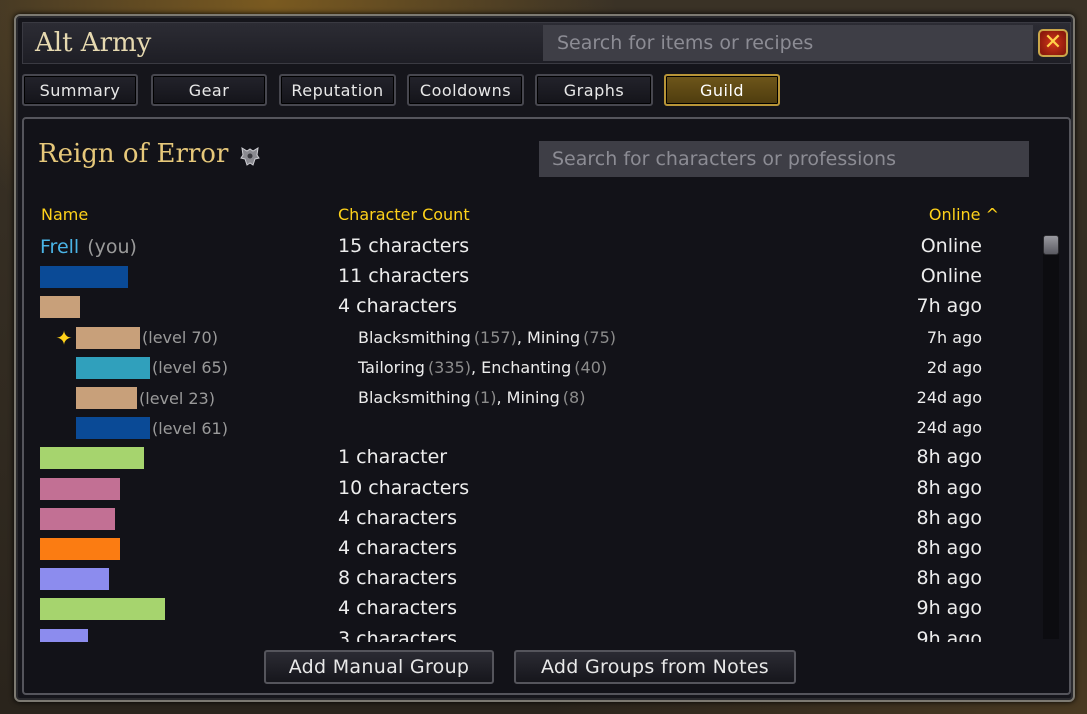 The height and width of the screenshot is (714, 1087). Describe the element at coordinates (250, 156) in the screenshot. I see `guild-crest-icon` at that location.